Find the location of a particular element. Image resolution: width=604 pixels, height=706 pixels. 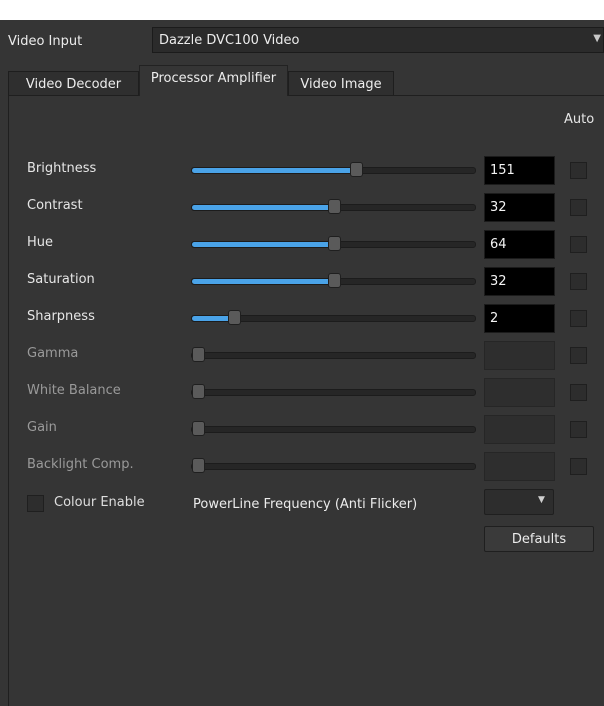

gain-slider-handle is located at coordinates (198, 428).